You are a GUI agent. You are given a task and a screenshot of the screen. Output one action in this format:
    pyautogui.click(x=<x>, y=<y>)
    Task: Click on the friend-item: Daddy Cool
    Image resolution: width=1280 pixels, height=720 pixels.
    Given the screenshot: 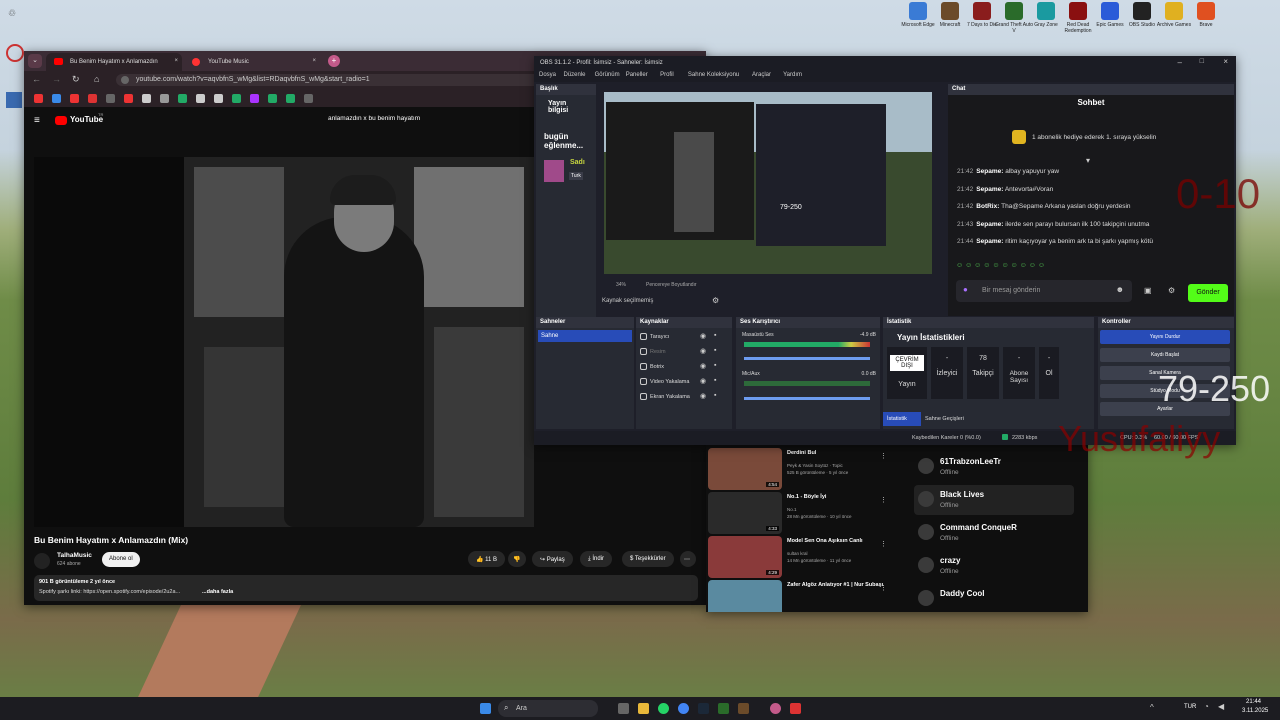 What is the action you would take?
    pyautogui.click(x=994, y=598)
    